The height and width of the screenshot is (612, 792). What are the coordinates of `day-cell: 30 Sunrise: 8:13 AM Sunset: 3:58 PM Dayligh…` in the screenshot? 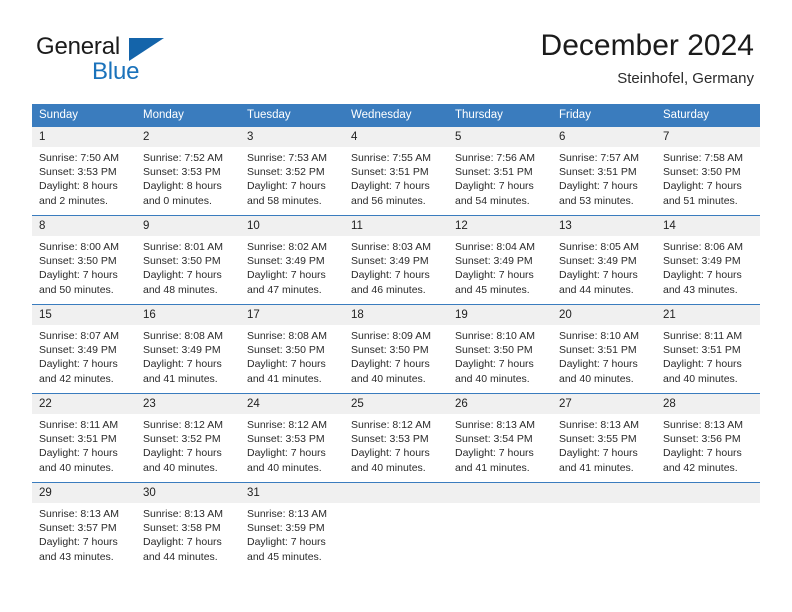 It's located at (188, 527).